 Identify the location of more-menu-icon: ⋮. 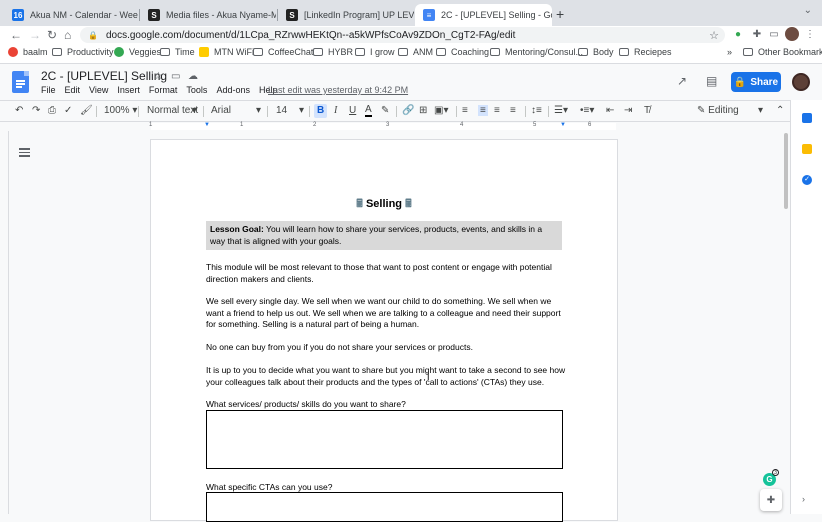
(810, 34).